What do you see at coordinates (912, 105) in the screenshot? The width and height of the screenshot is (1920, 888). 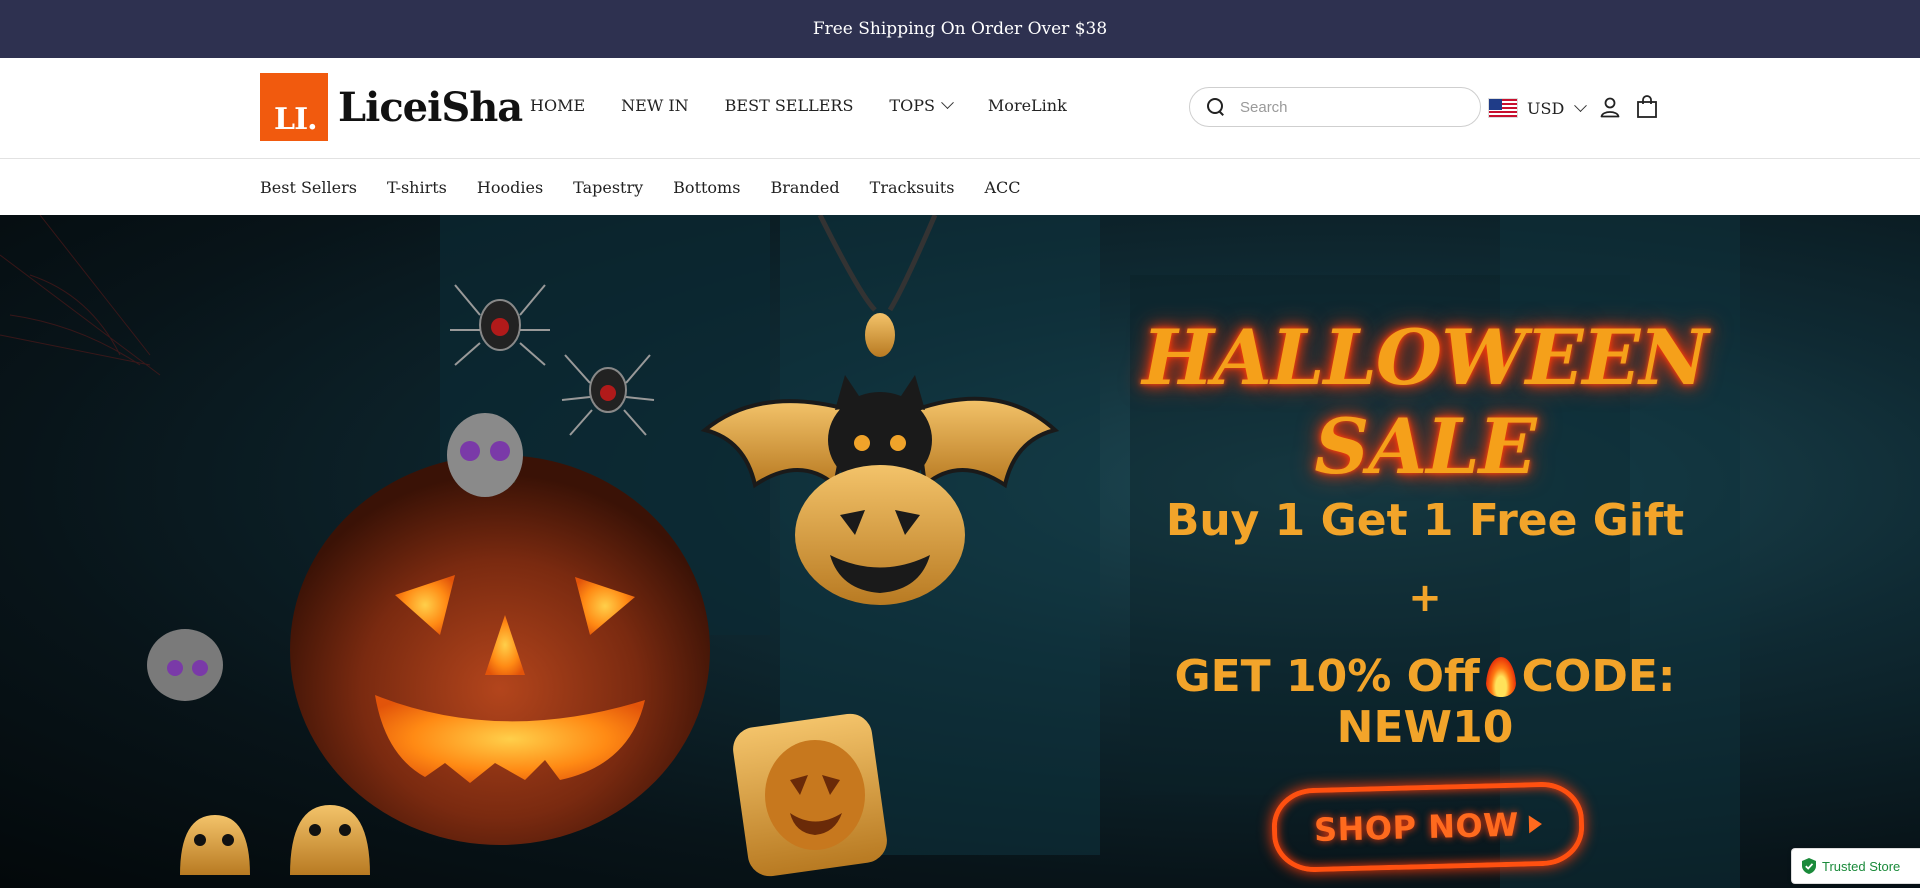 I see `nav-tops-label: TOPS` at bounding box center [912, 105].